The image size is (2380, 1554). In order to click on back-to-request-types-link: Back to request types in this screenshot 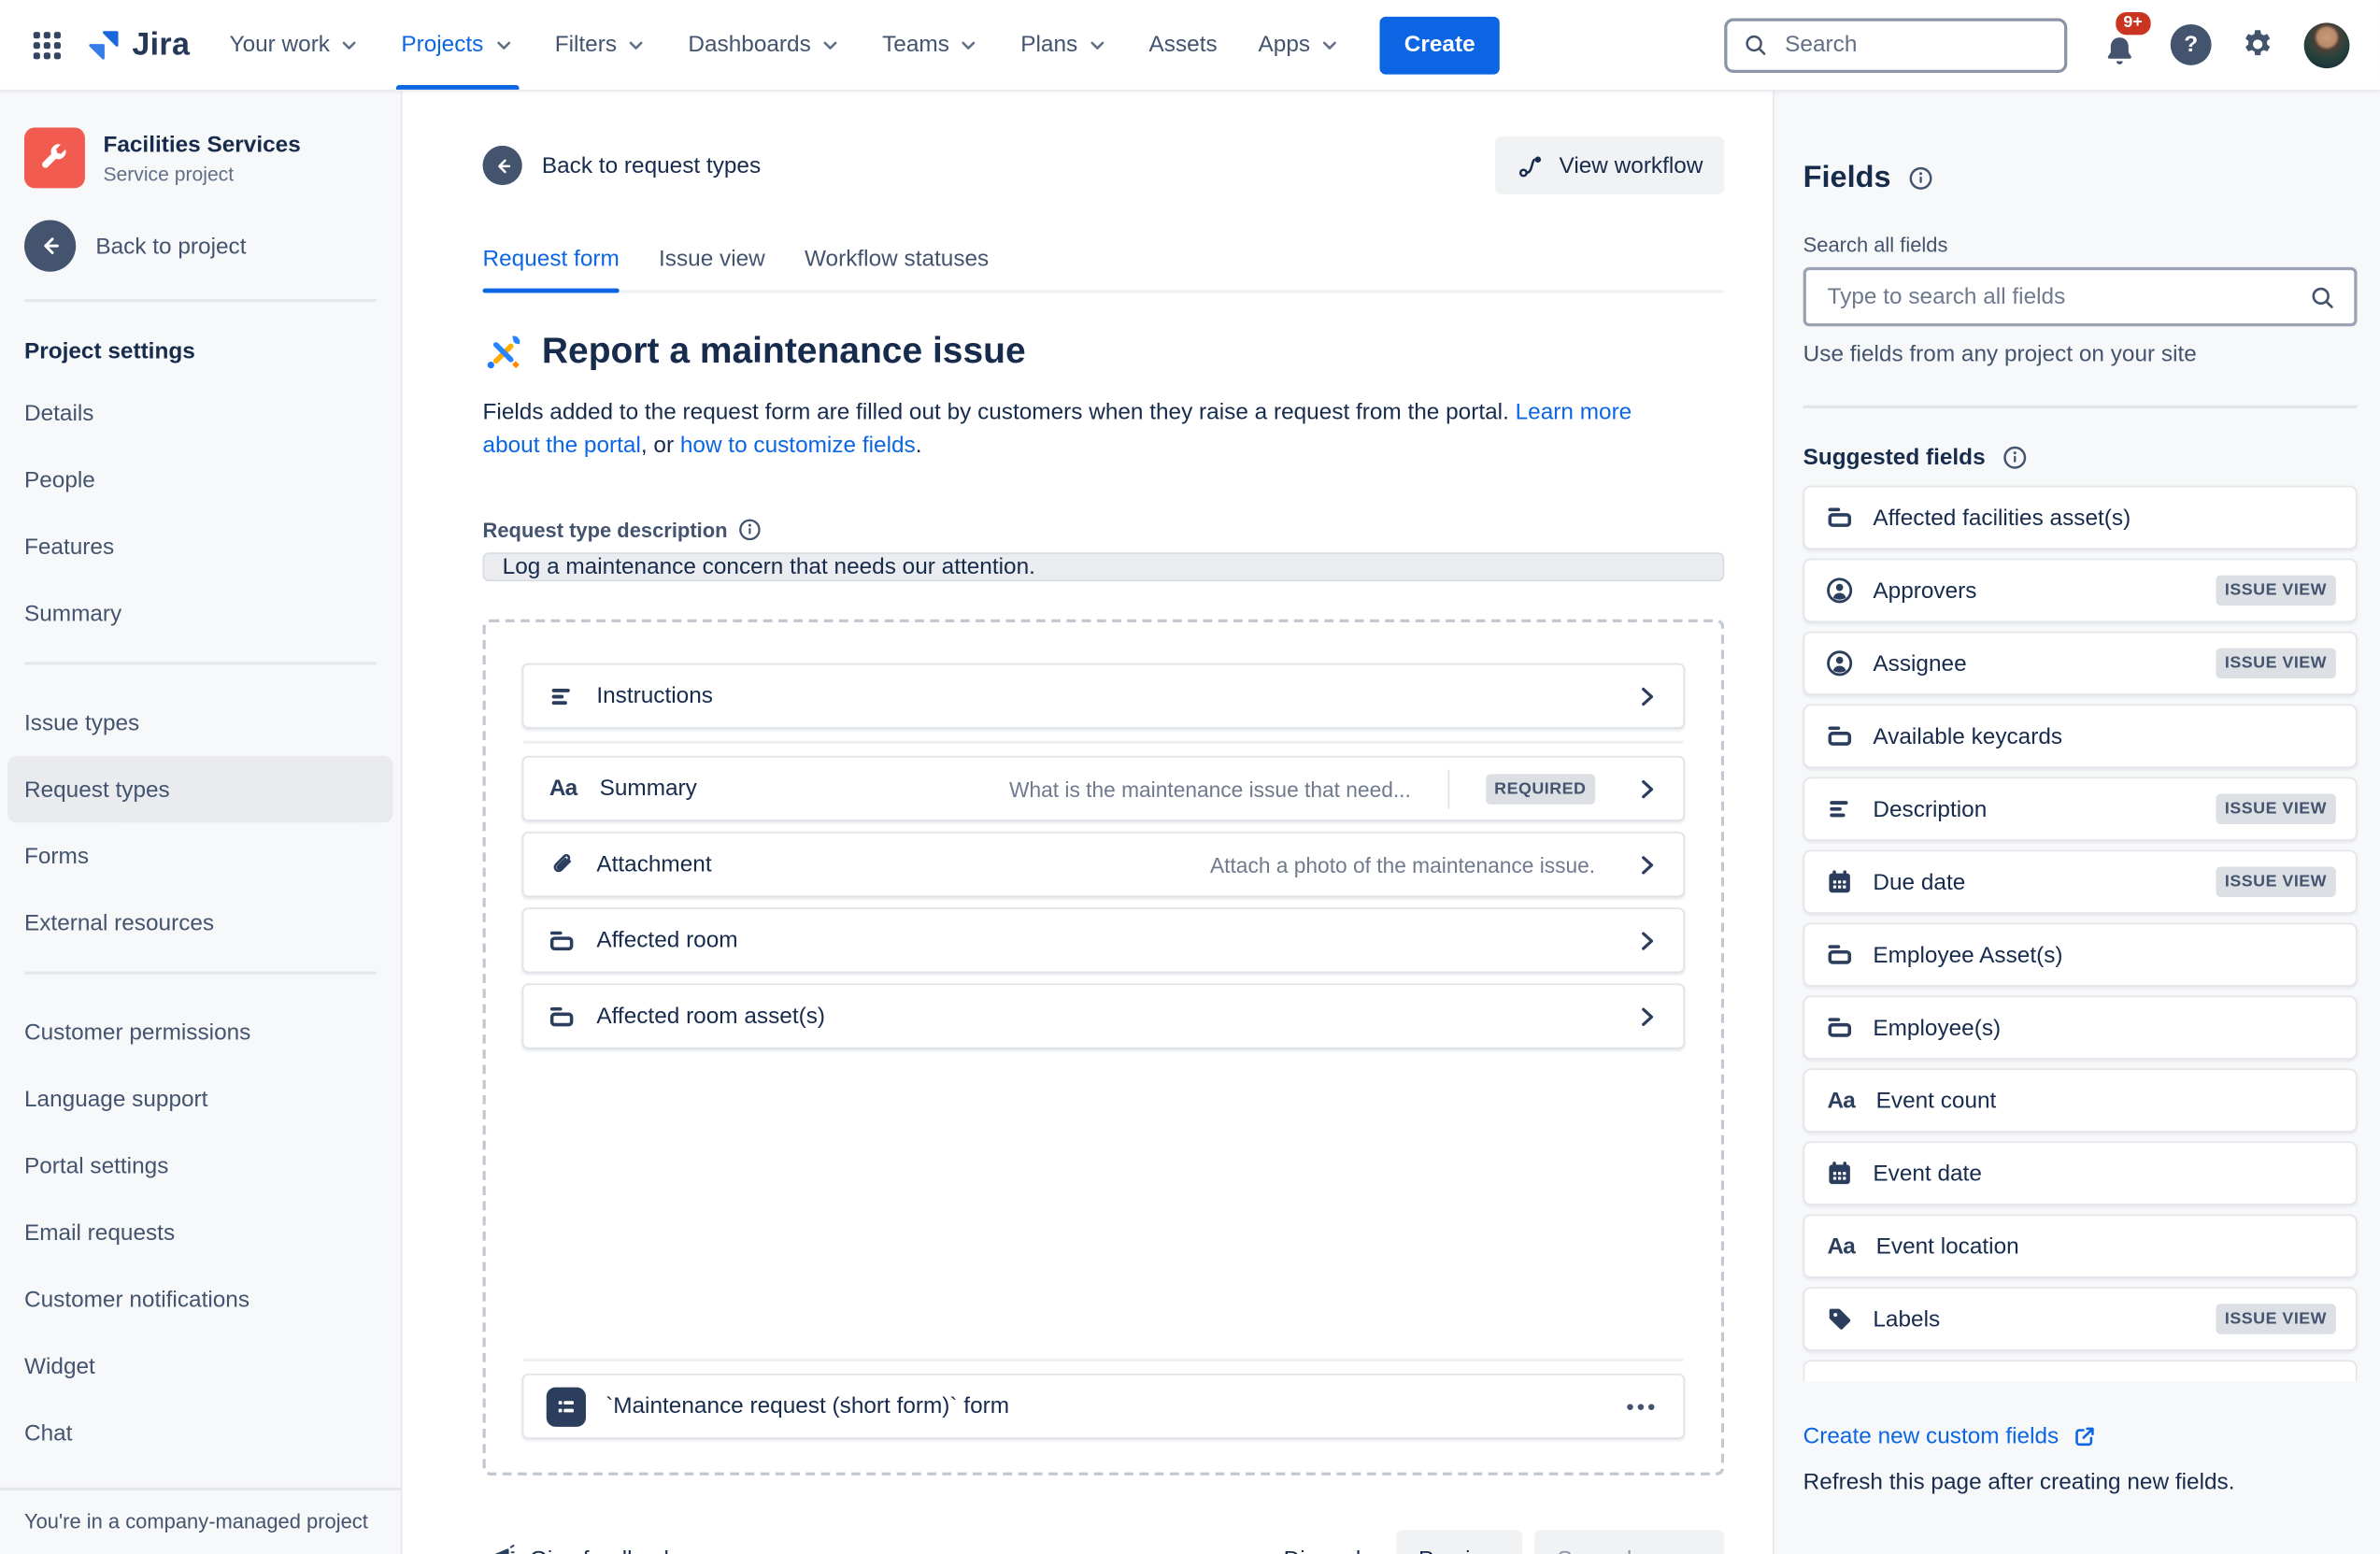, I will do `click(621, 166)`.